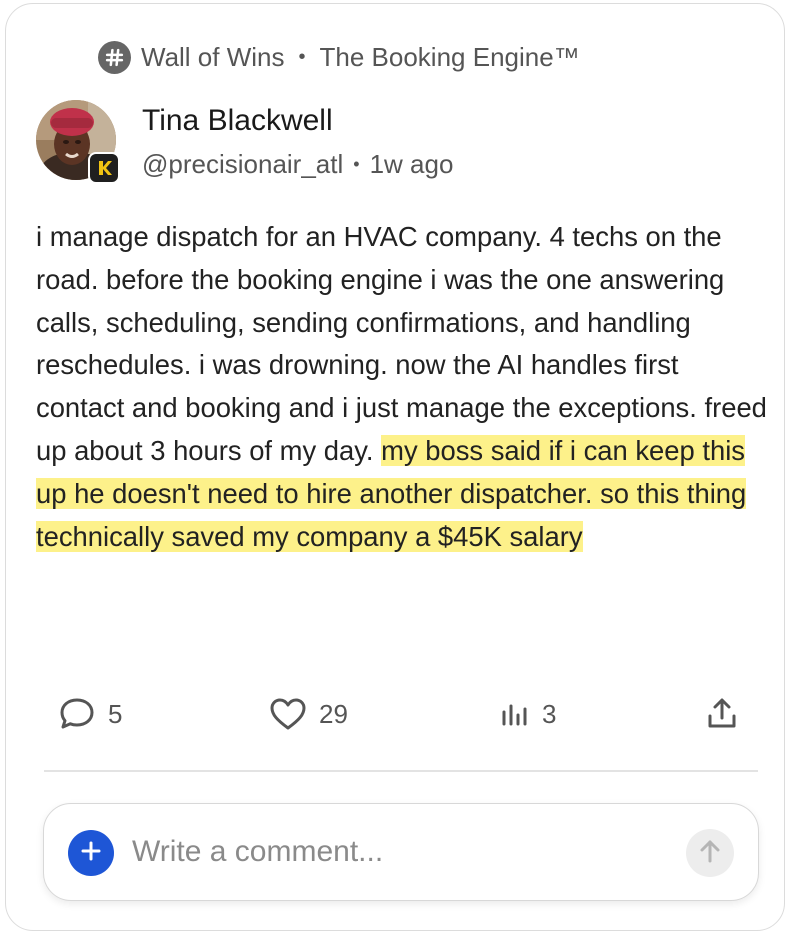  Describe the element at coordinates (403, 714) in the screenshot. I see `post-actions: 5 29 3` at that location.